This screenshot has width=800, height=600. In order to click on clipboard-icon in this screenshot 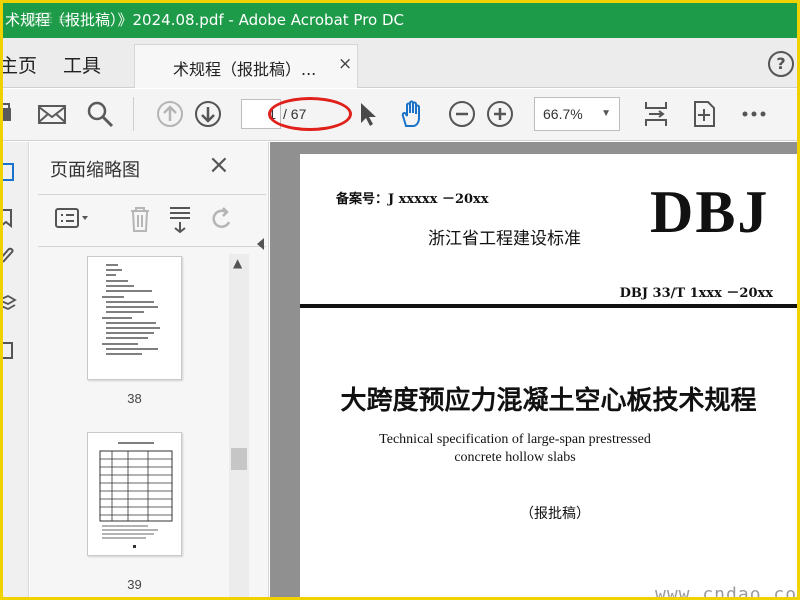, I will do `click(10, 350)`.